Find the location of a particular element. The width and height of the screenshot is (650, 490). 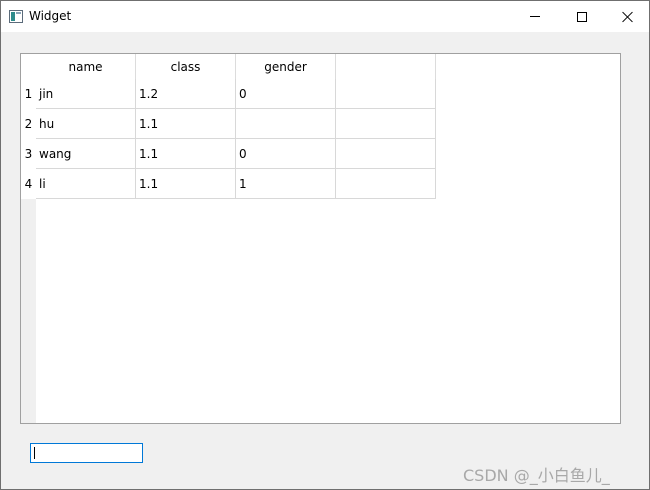

minimize-icon is located at coordinates (535, 16).